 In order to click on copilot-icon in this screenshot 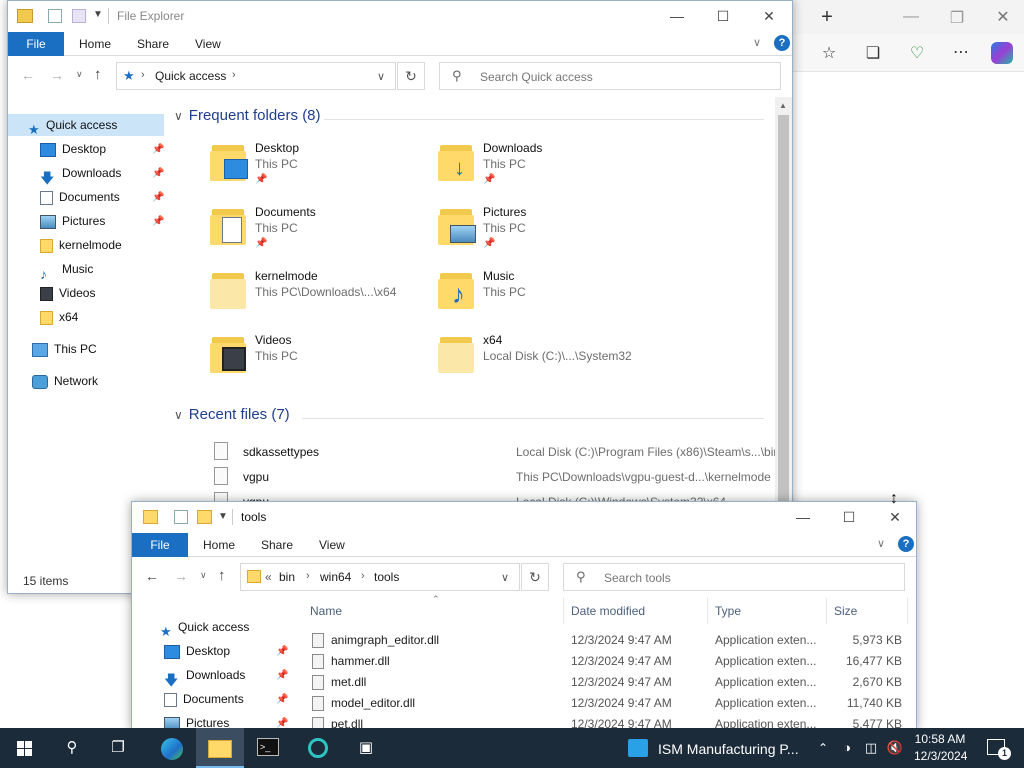, I will do `click(1002, 53)`.